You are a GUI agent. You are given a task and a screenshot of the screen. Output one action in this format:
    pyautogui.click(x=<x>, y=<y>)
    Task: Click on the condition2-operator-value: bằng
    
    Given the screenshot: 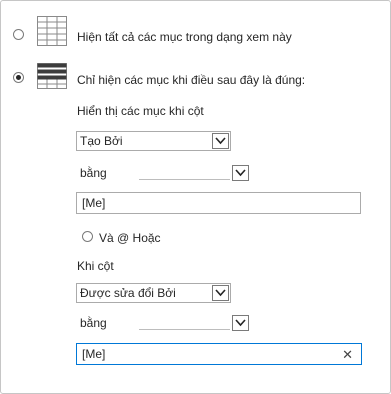 What is the action you would take?
    pyautogui.click(x=93, y=323)
    